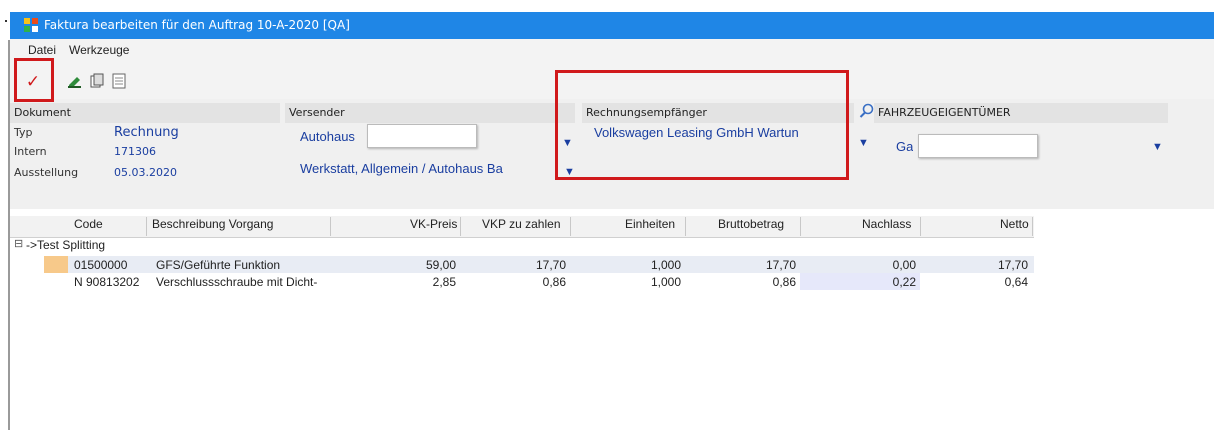  What do you see at coordinates (101, 265) in the screenshot?
I see `cell-code: 01500000` at bounding box center [101, 265].